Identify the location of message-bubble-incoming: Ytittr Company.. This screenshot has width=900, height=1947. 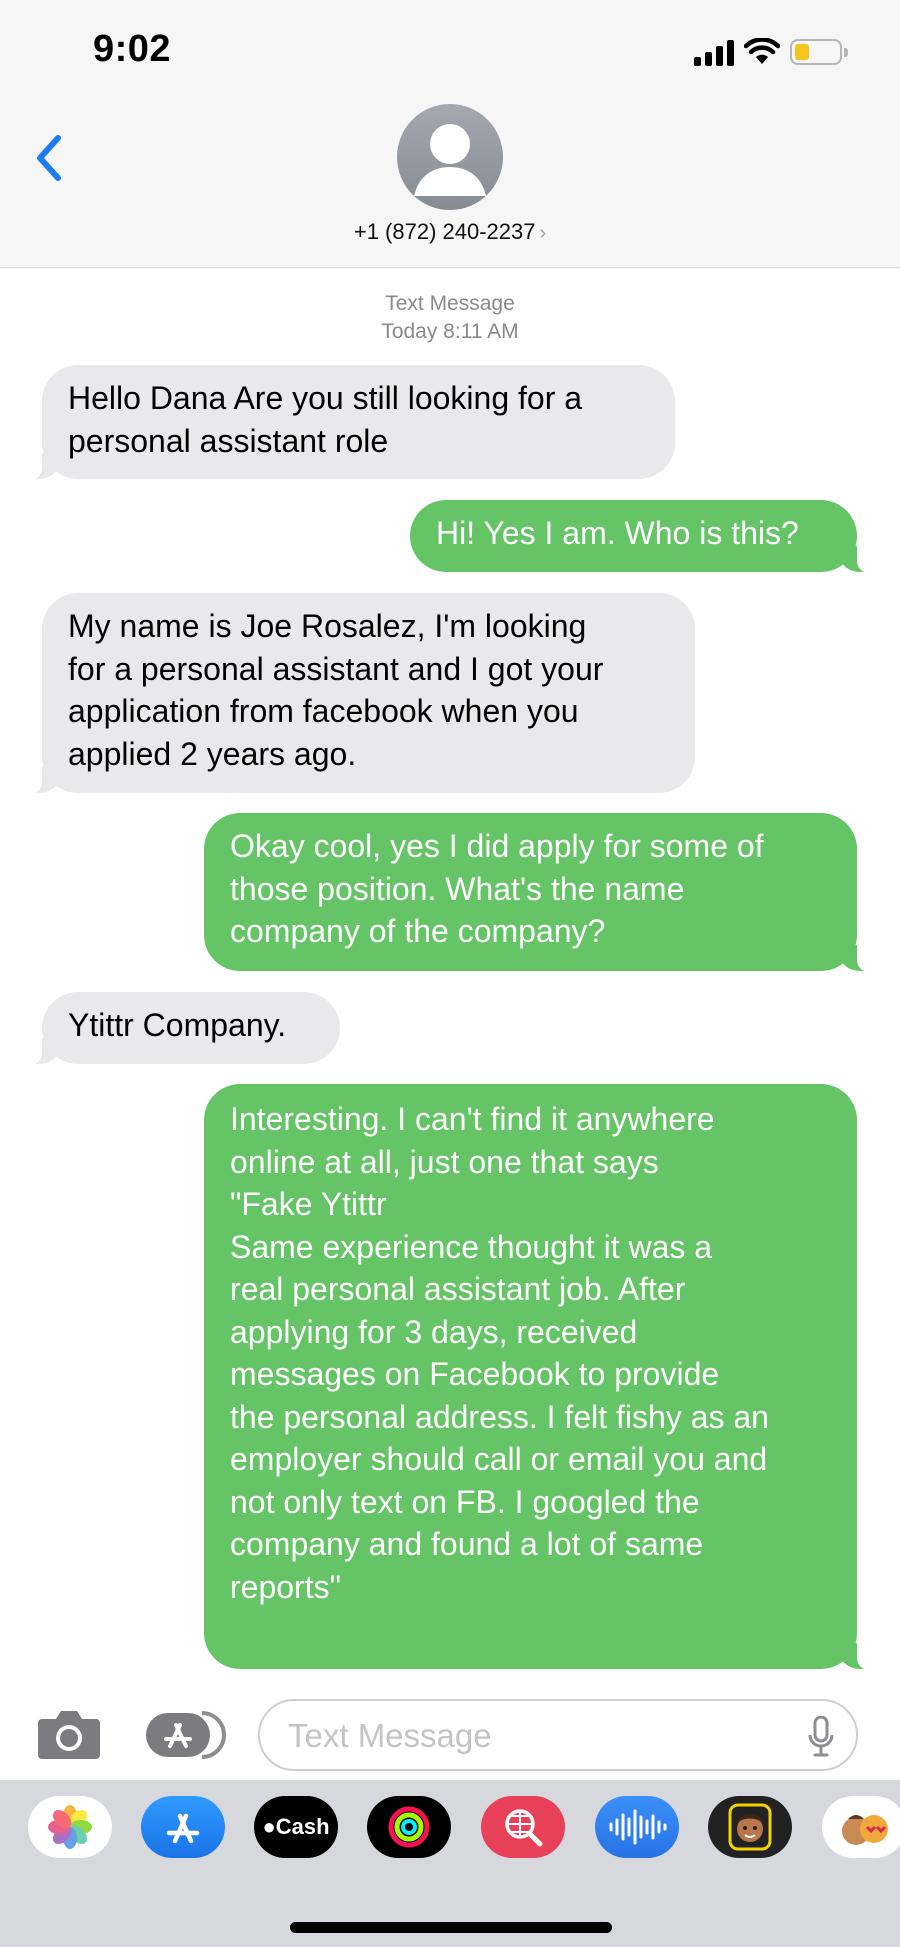
(181, 1028).